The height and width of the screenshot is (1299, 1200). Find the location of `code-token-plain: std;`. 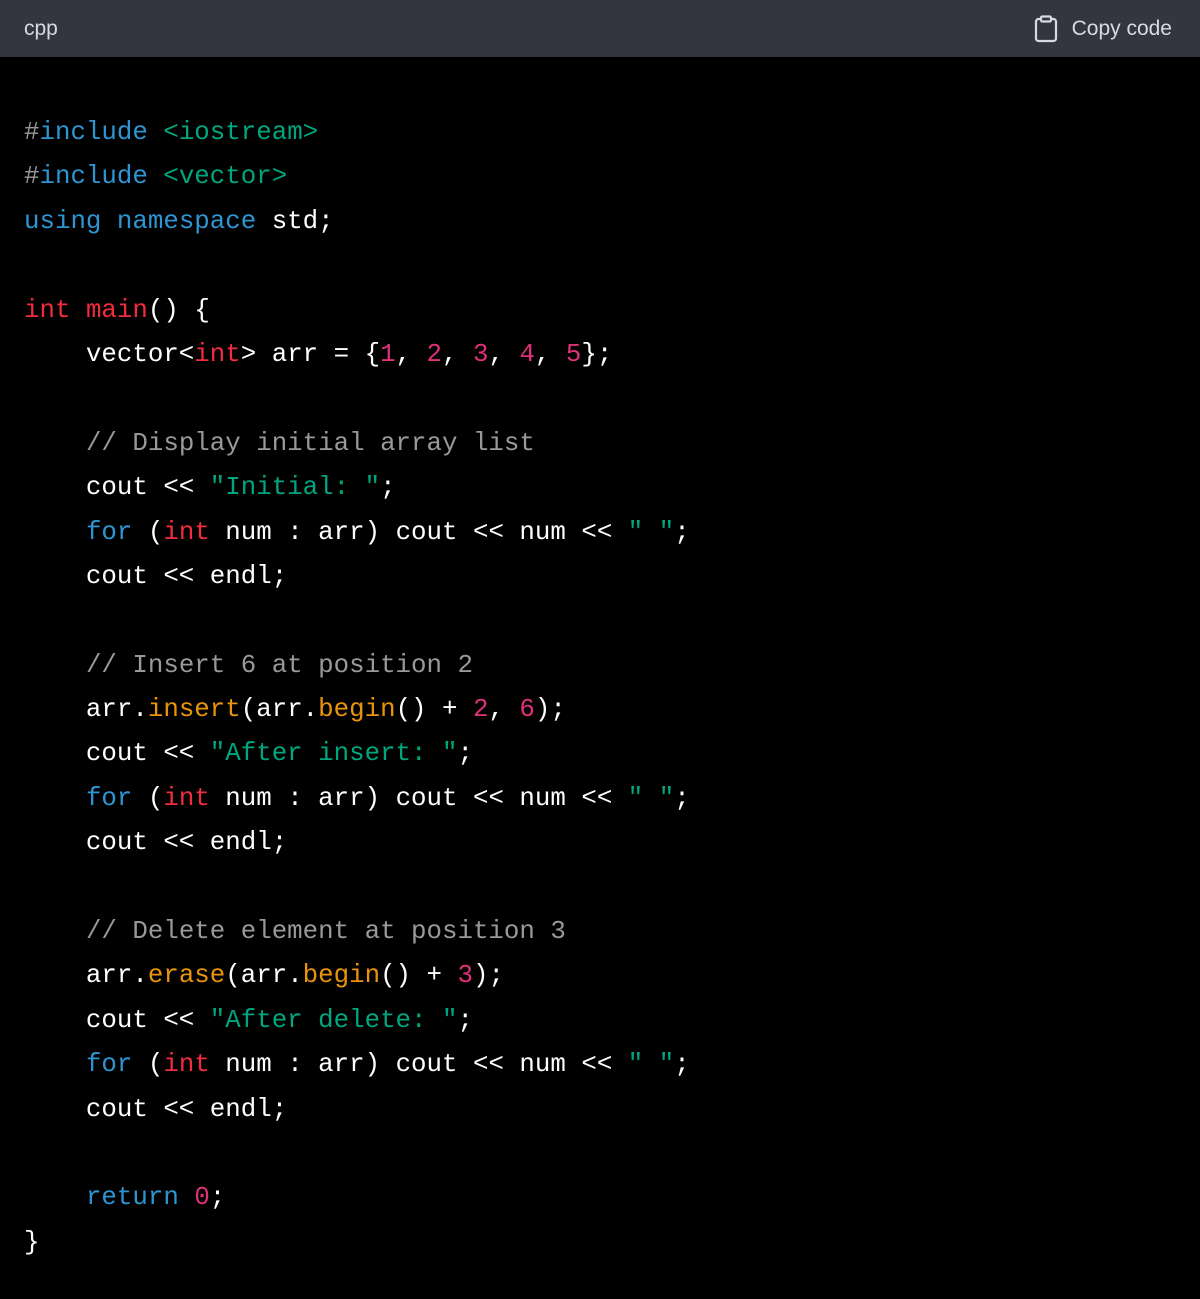

code-token-plain: std; is located at coordinates (295, 221).